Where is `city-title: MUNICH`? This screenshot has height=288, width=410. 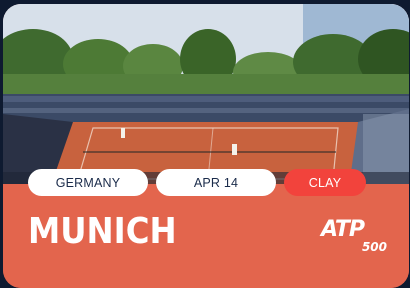
city-title: MUNICH is located at coordinates (102, 231).